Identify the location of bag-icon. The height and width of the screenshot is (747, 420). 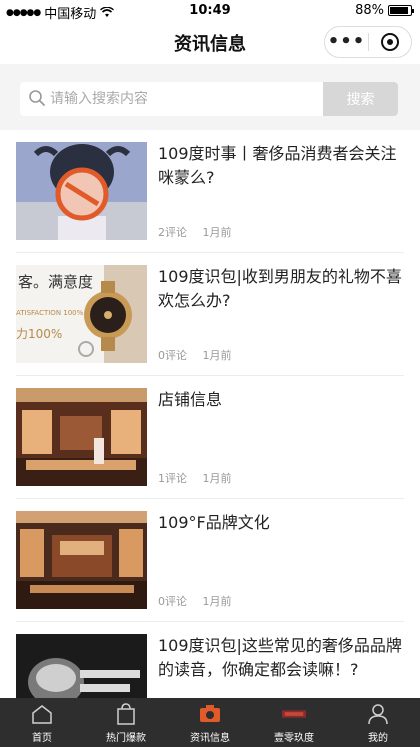
(126, 714).